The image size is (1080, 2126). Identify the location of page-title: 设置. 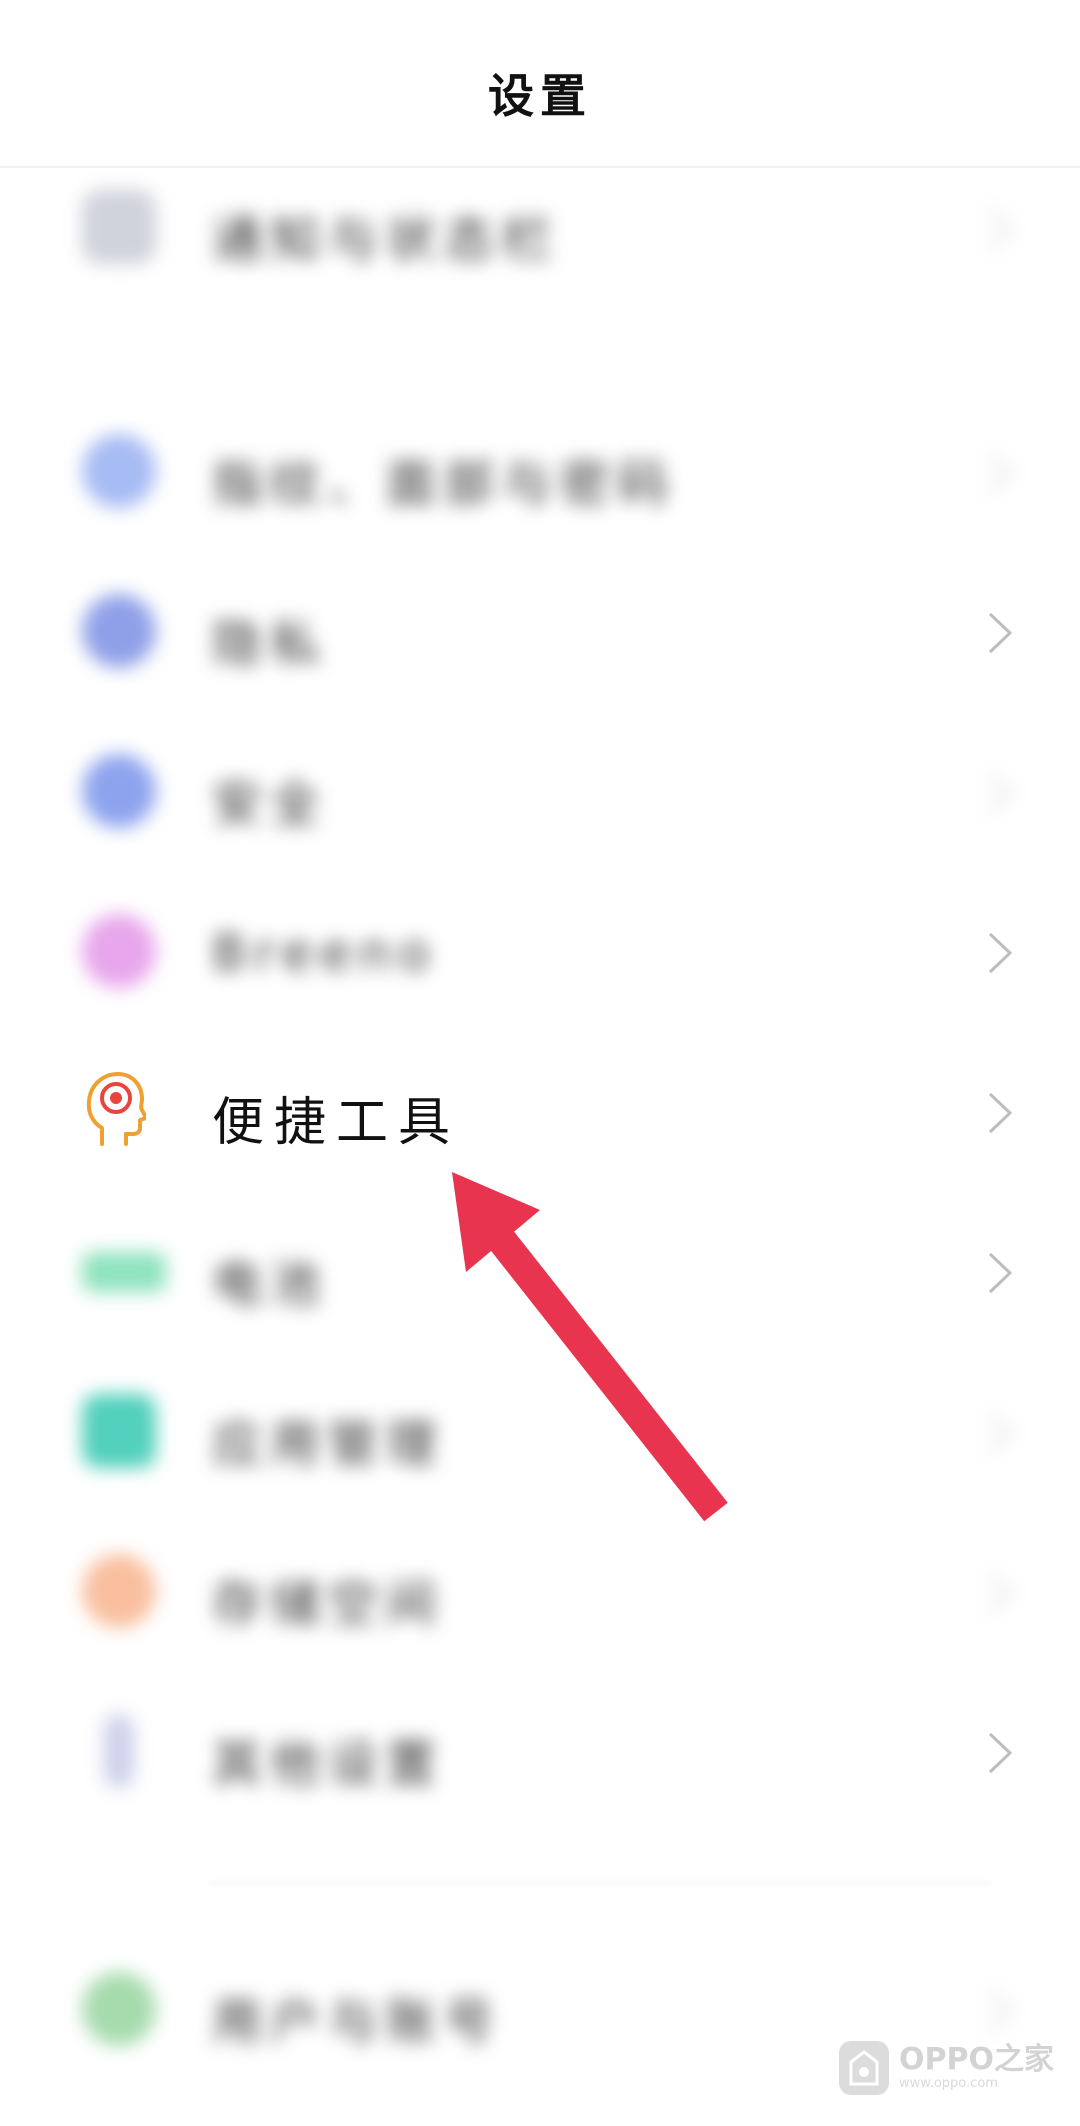
(540, 96).